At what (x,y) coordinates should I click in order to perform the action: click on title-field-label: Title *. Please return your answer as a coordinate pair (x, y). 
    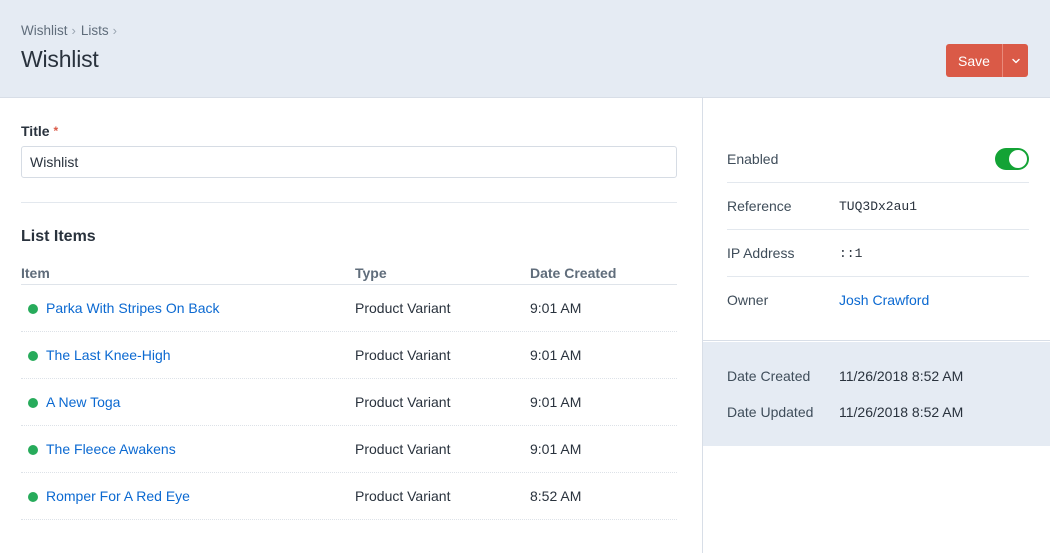
    Looking at the image, I should click on (39, 131).